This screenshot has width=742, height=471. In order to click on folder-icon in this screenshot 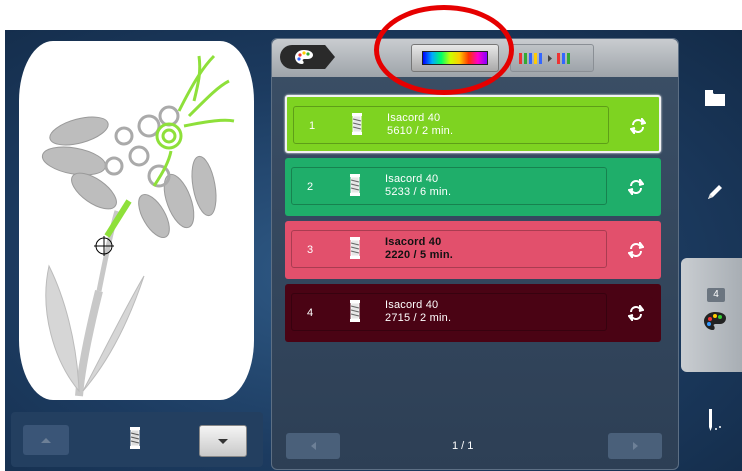, I will do `click(714, 98)`.